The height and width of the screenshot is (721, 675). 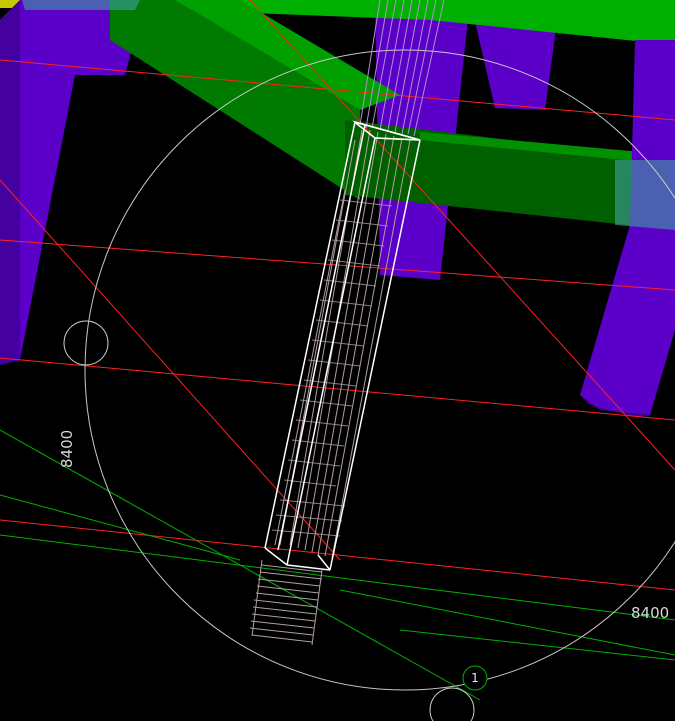 I want to click on dimension-label-left: 8400, so click(x=67, y=449).